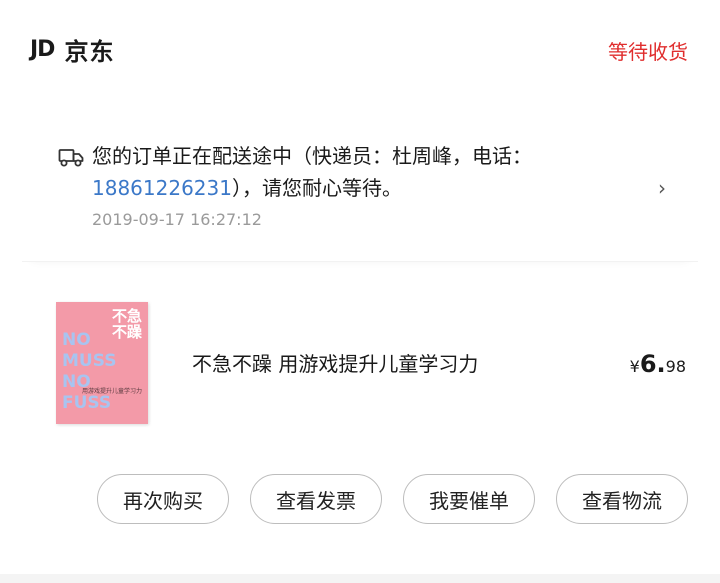 The height and width of the screenshot is (583, 720). I want to click on order-status: 等待收货, so click(648, 52).